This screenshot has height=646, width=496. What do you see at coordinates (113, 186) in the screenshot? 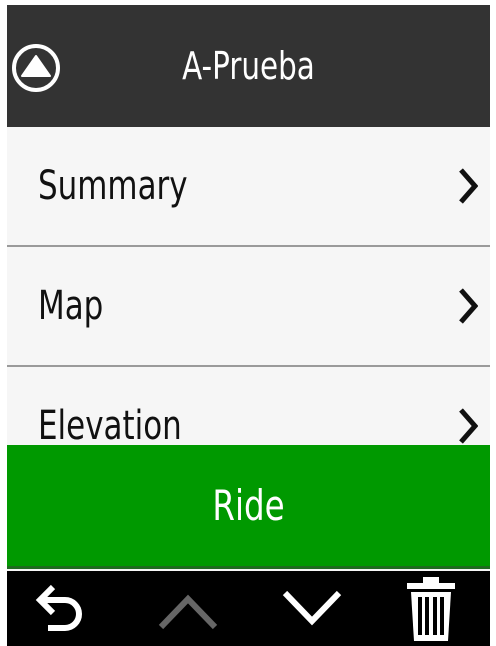
I see `menu-item-label: Summary` at bounding box center [113, 186].